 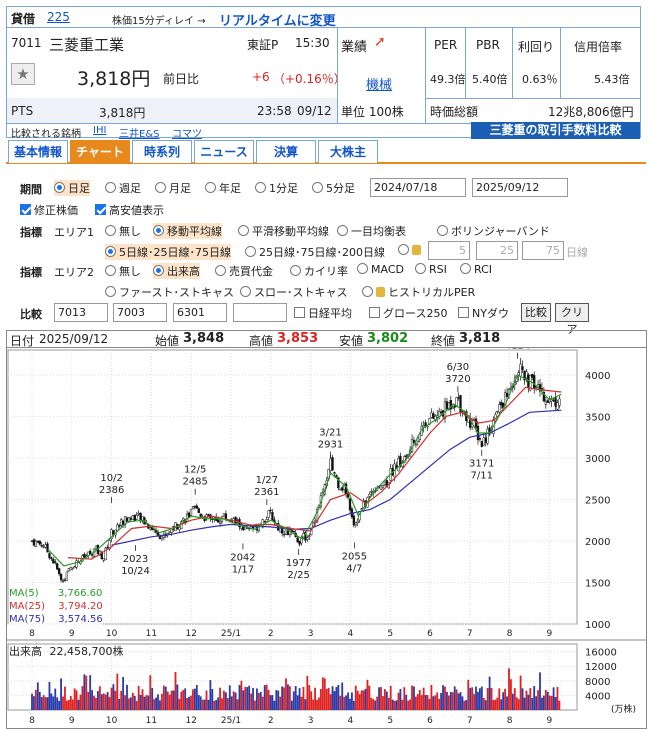 I want to click on tab-timeseries: 時系列, so click(x=162, y=151).